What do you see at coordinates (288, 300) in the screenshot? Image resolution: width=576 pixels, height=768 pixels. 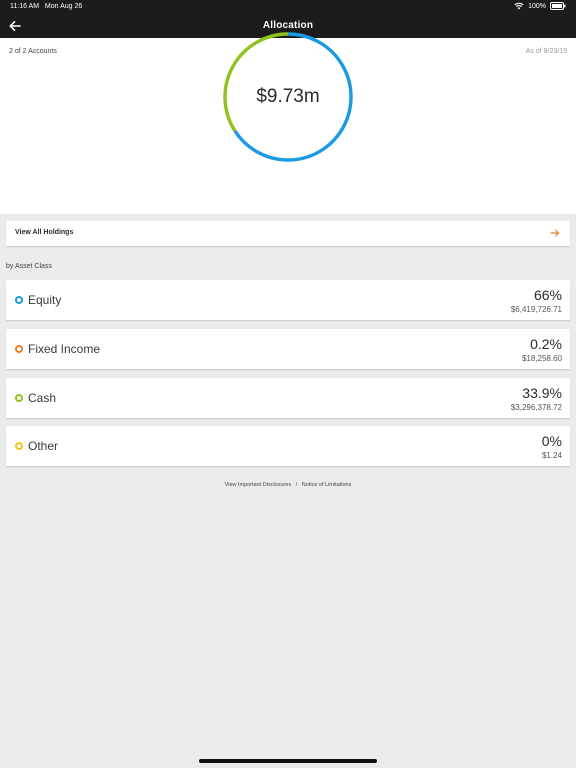 I see `asset-row-equity: Equity 66% $6,419,726.71` at bounding box center [288, 300].